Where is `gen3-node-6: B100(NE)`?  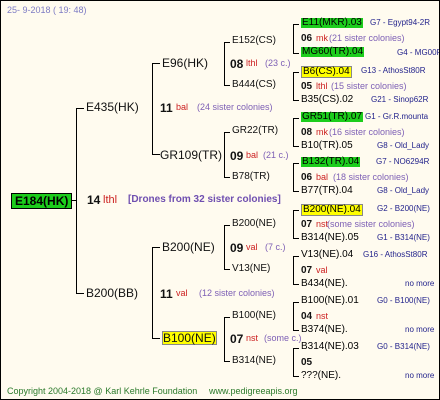 gen3-node-6: B100(NE) is located at coordinates (254, 316).